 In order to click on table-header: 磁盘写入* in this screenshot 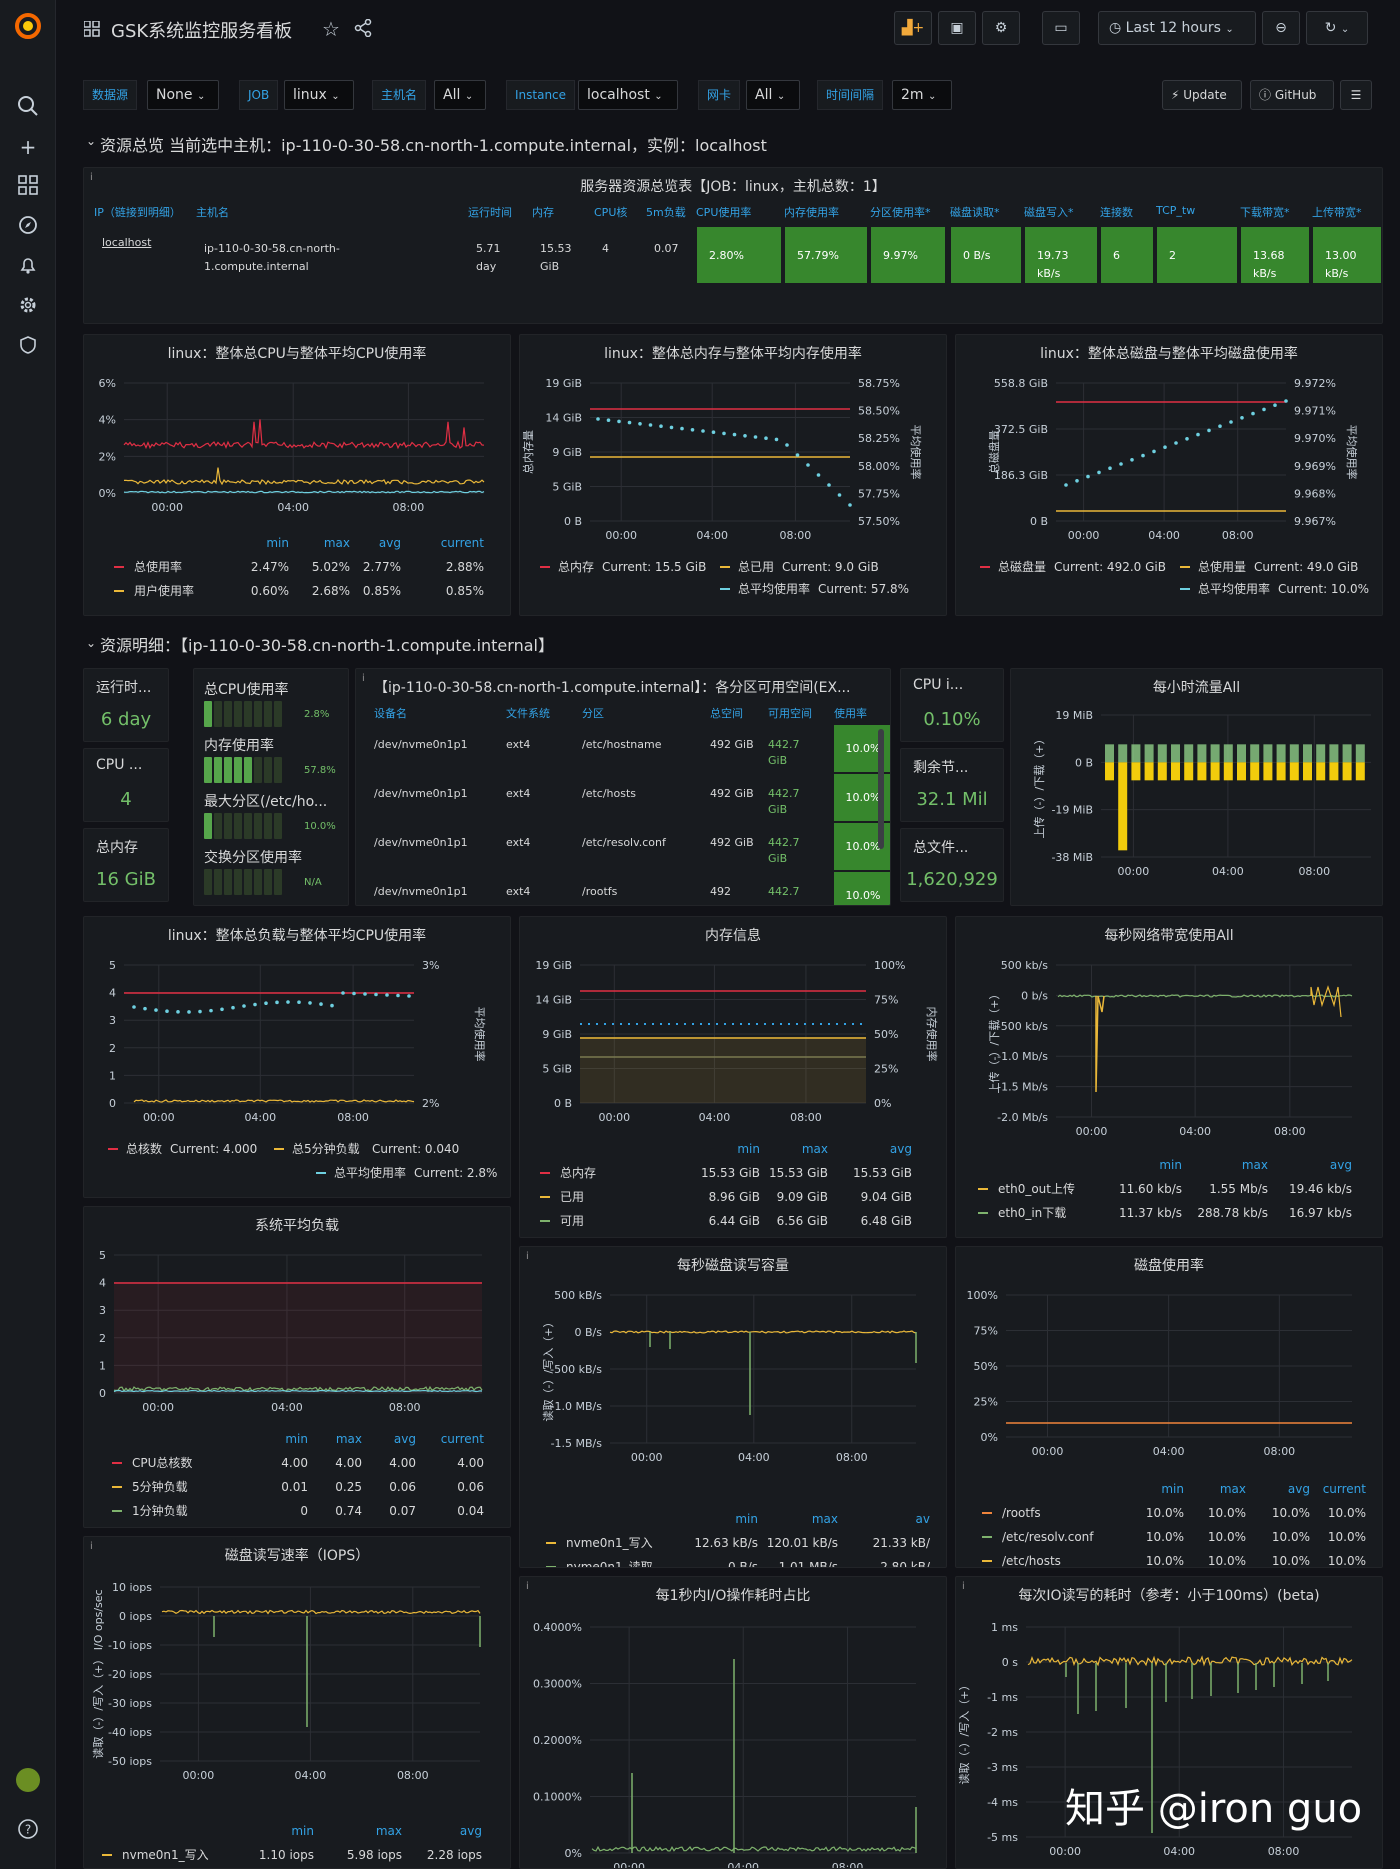, I will do `click(1061, 212)`.